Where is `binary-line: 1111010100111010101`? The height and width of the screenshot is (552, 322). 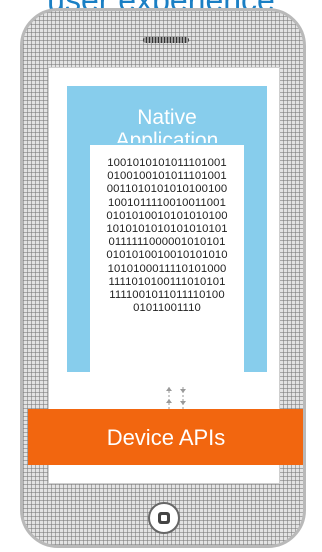
binary-line: 1111010100111010101 is located at coordinates (167, 281).